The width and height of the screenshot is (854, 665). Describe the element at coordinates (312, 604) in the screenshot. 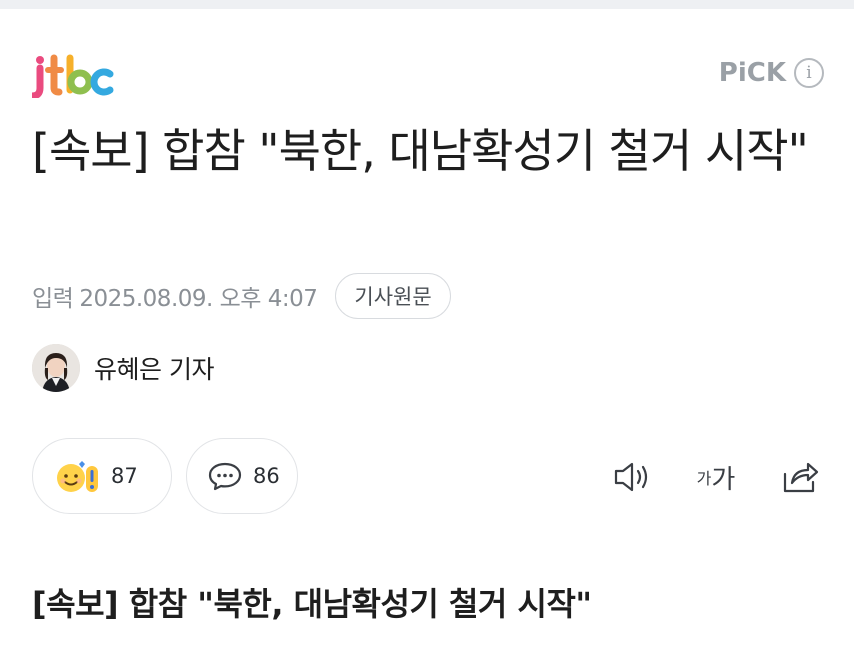

I see `article-subheadline: [속보] 합참 "북한, 대남확성기 철거 시작"` at that location.